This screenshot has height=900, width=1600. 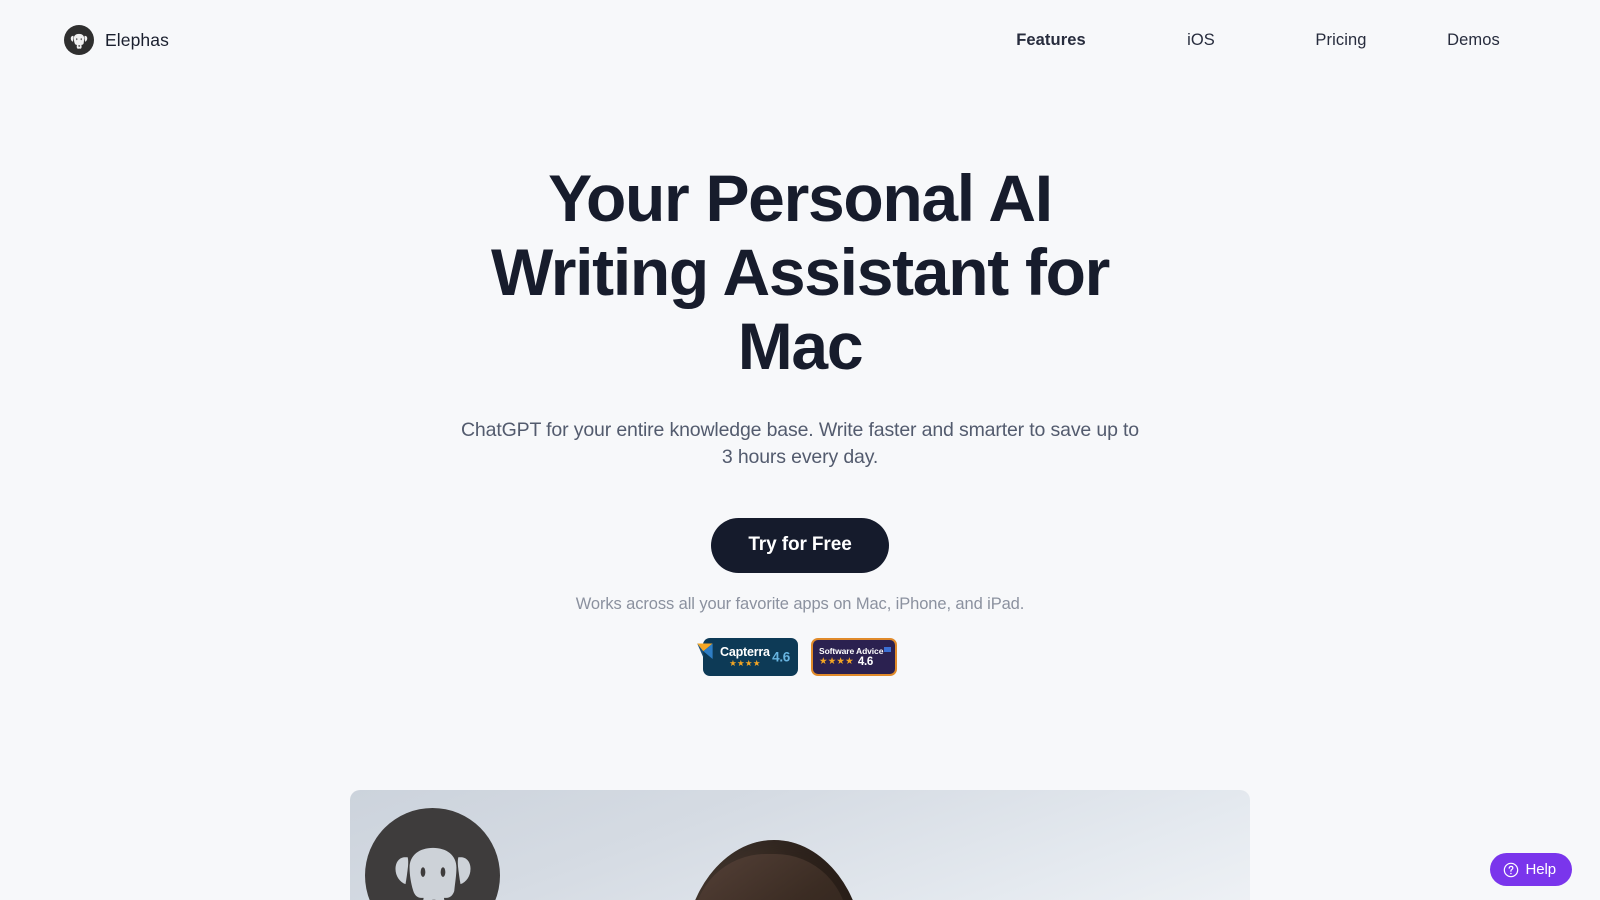 I want to click on software-advice-score: 4.6, so click(x=865, y=661).